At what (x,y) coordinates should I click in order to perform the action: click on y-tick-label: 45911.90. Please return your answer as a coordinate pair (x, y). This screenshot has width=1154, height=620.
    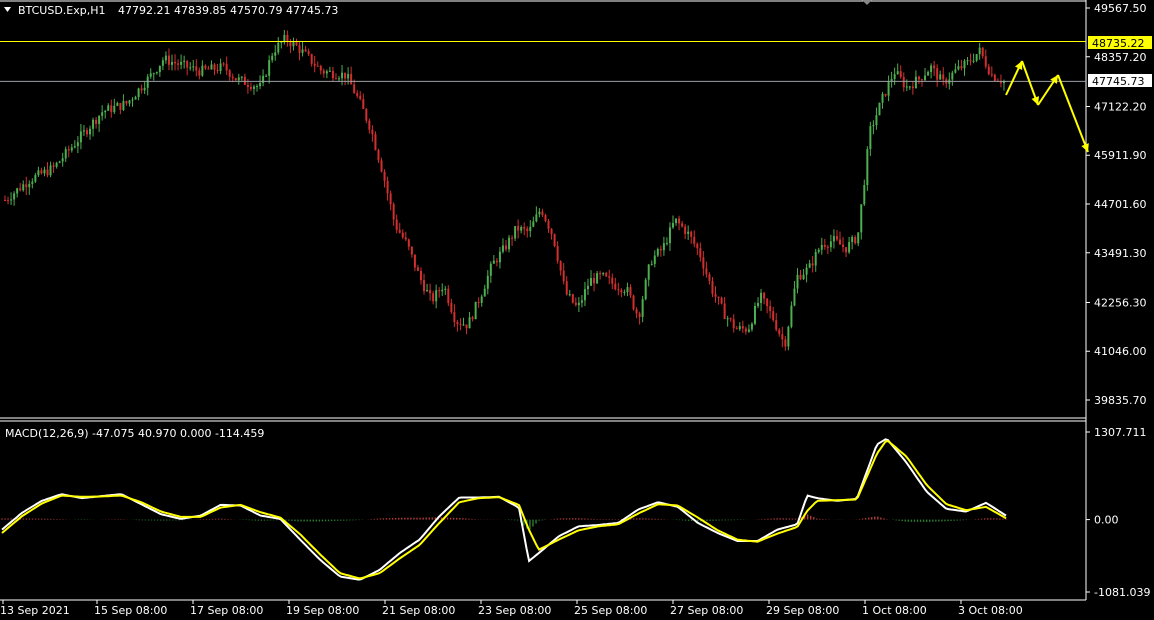
    Looking at the image, I should click on (1120, 155).